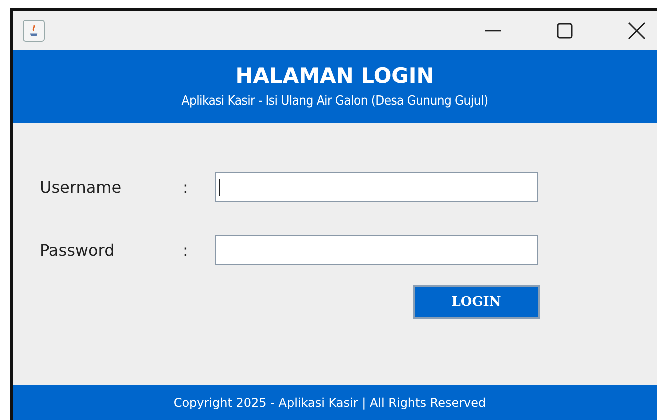  I want to click on field-label: Username, so click(81, 187).